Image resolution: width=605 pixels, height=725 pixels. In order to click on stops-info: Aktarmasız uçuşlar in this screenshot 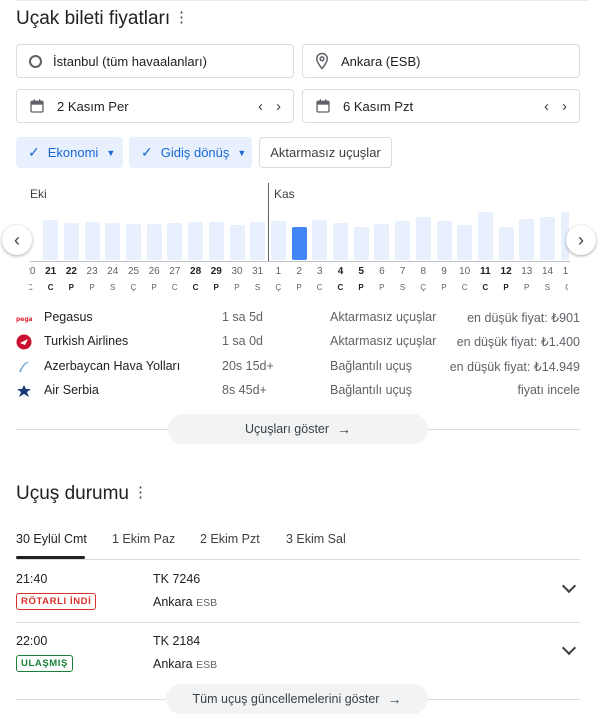, I will do `click(383, 341)`.